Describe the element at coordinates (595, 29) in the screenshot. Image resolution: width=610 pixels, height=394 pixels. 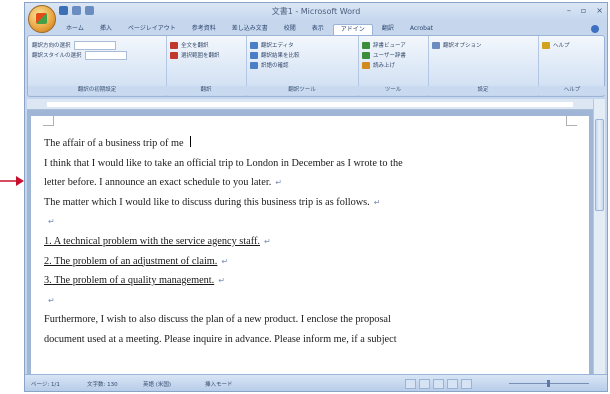
I see `help-icon` at that location.